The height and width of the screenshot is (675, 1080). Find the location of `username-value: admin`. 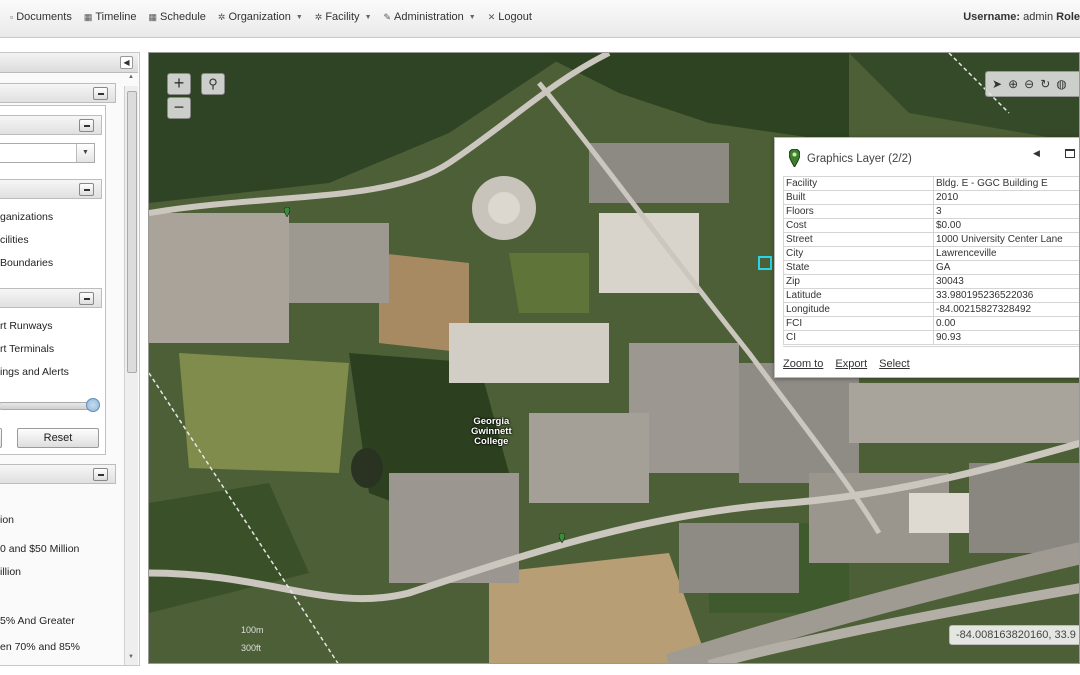

username-value: admin is located at coordinates (1038, 17).